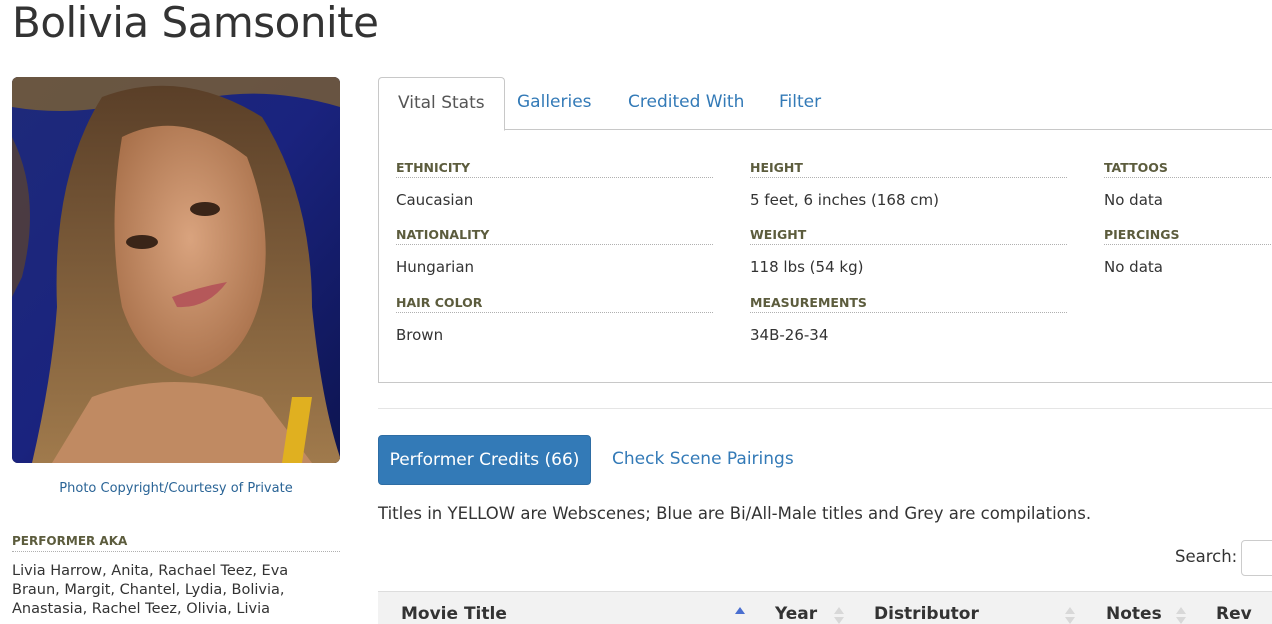  Describe the element at coordinates (441, 104) in the screenshot. I see `tab-vital-stats: Vital Stats` at that location.